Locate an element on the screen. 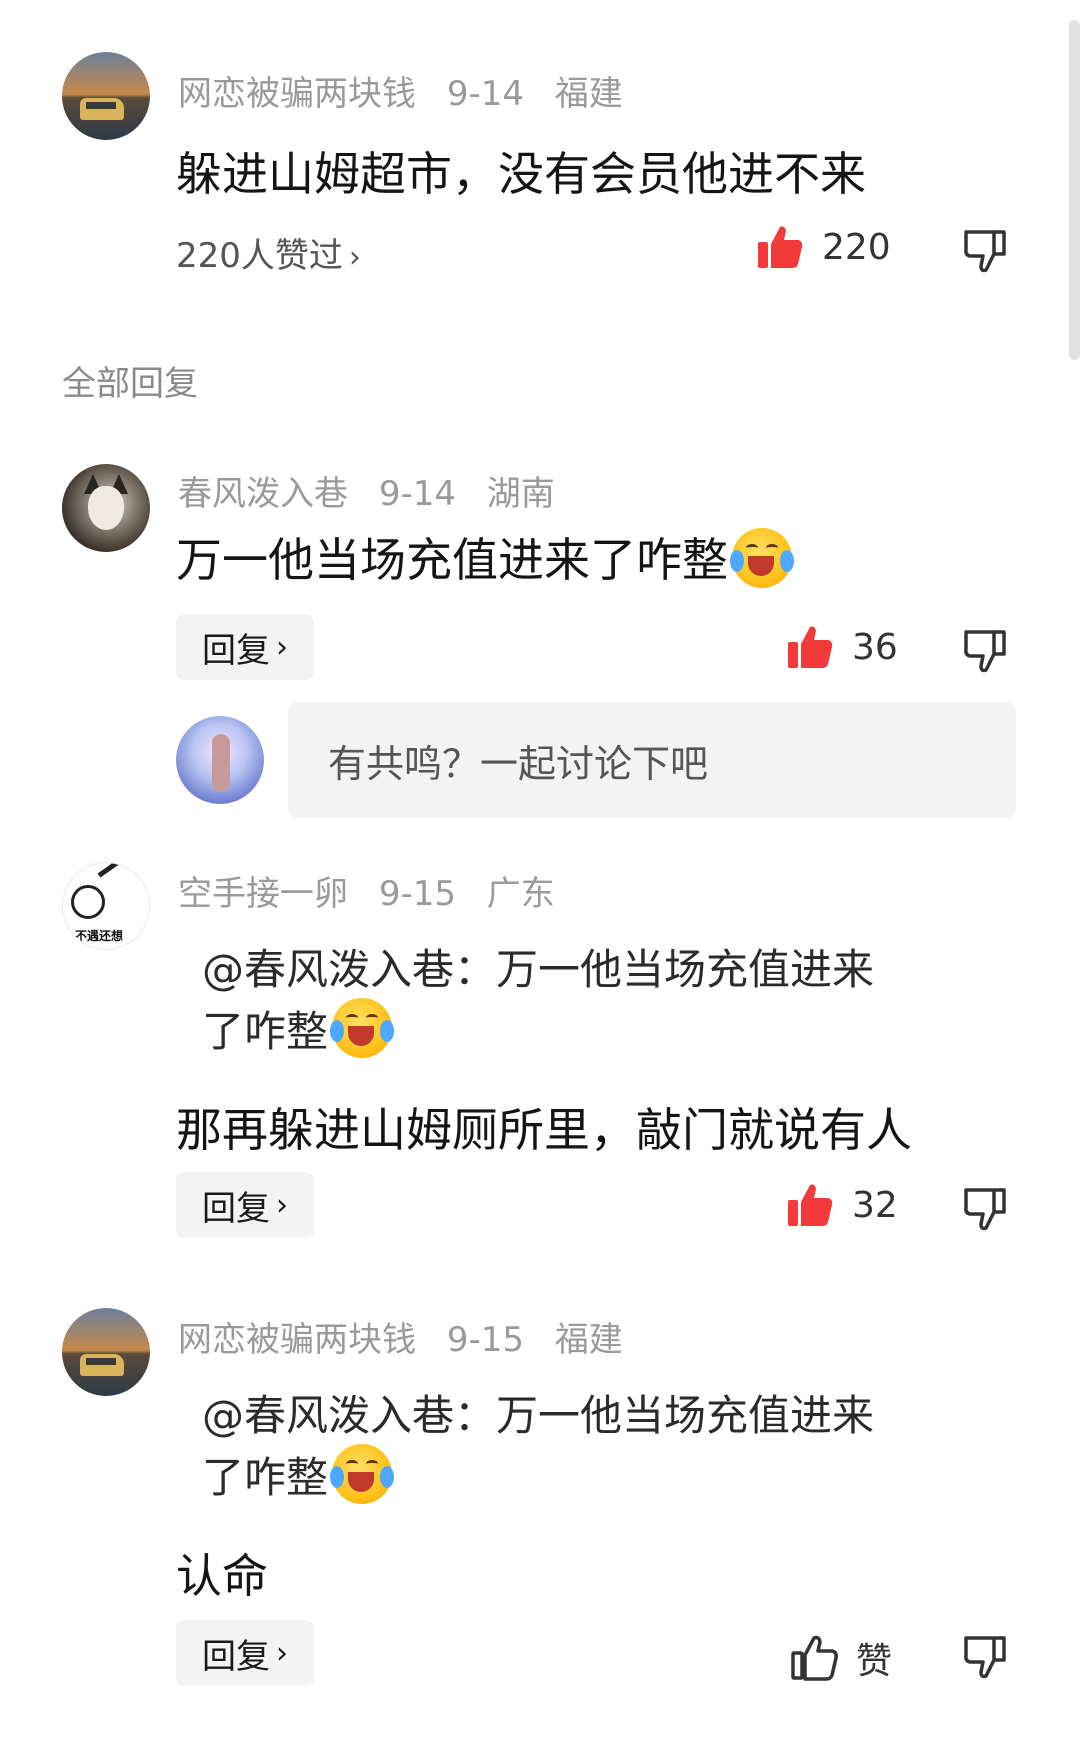 The width and height of the screenshot is (1080, 1746). comment-text: 躲进山姆超市，没有会员他进不来 is located at coordinates (521, 174).